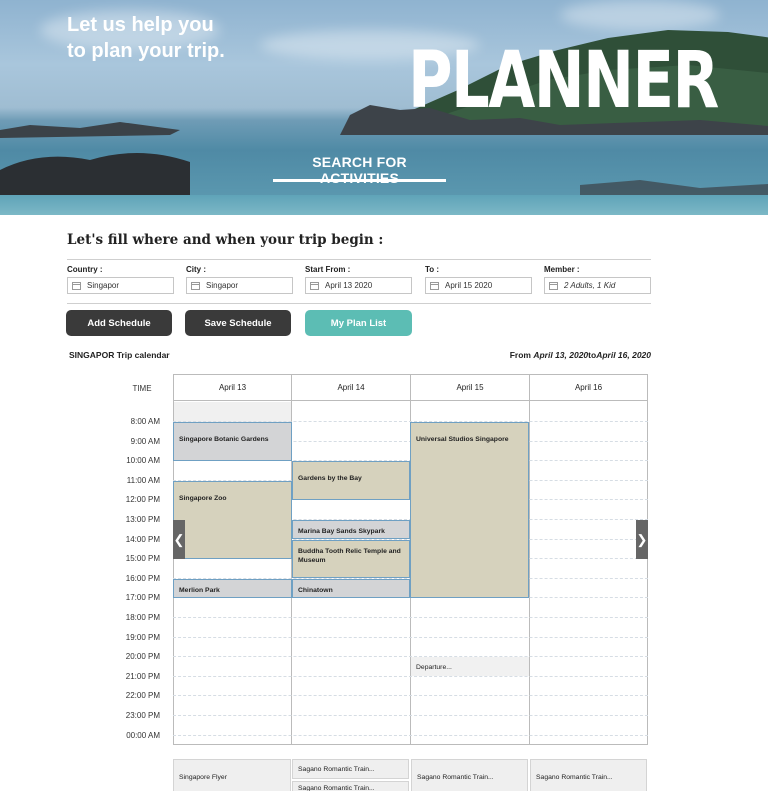  I want to click on calendar-title: SINGAPOR Trip calendar, so click(119, 355).